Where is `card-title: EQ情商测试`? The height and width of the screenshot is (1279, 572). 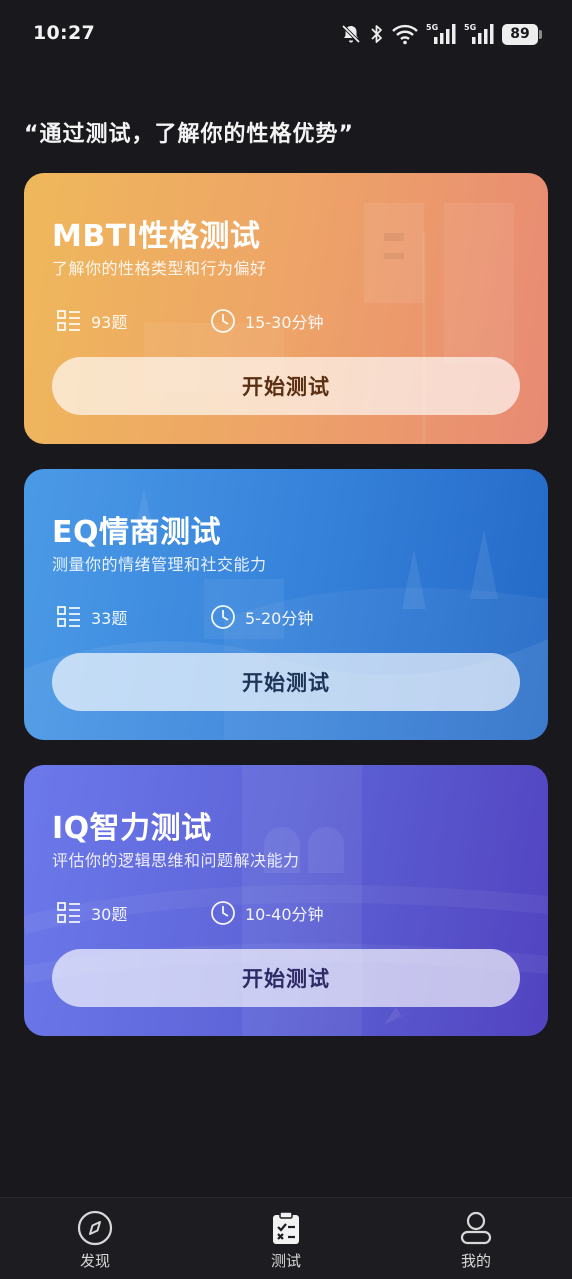 card-title: EQ情商测试 is located at coordinates (136, 532).